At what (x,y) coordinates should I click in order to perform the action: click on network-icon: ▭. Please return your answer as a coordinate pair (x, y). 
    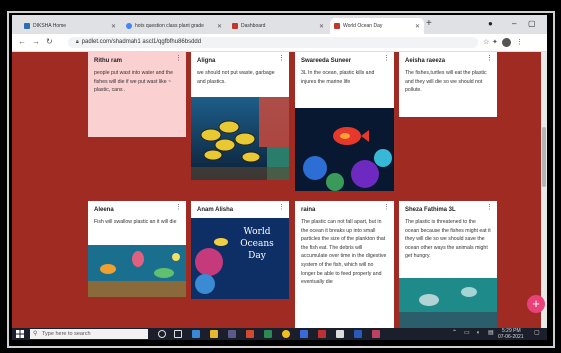
    Looking at the image, I should click on (467, 333).